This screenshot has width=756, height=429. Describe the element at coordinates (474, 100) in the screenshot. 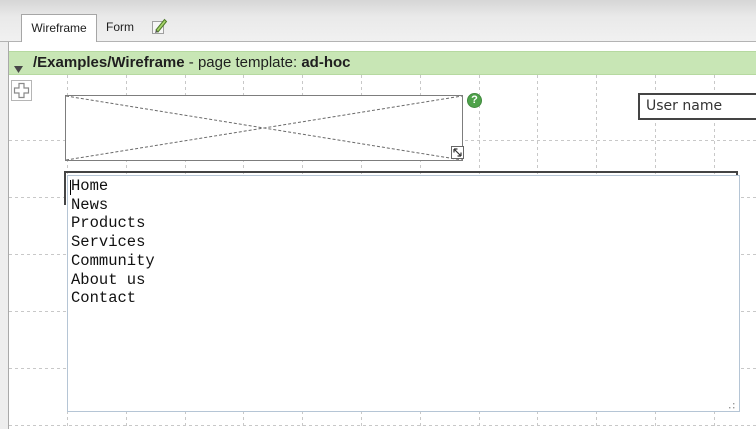

I see `help-icon: ?` at that location.